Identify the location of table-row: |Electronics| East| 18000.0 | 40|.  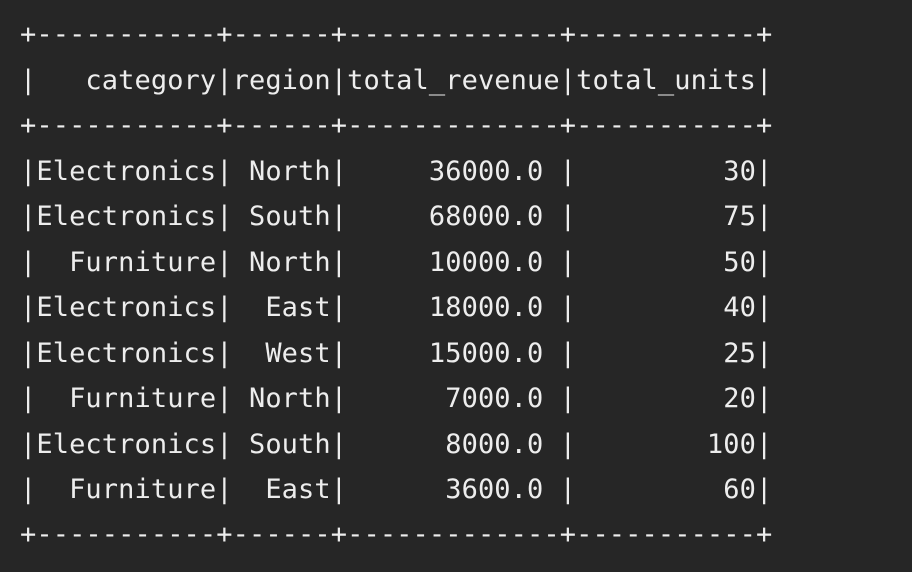
(396, 307).